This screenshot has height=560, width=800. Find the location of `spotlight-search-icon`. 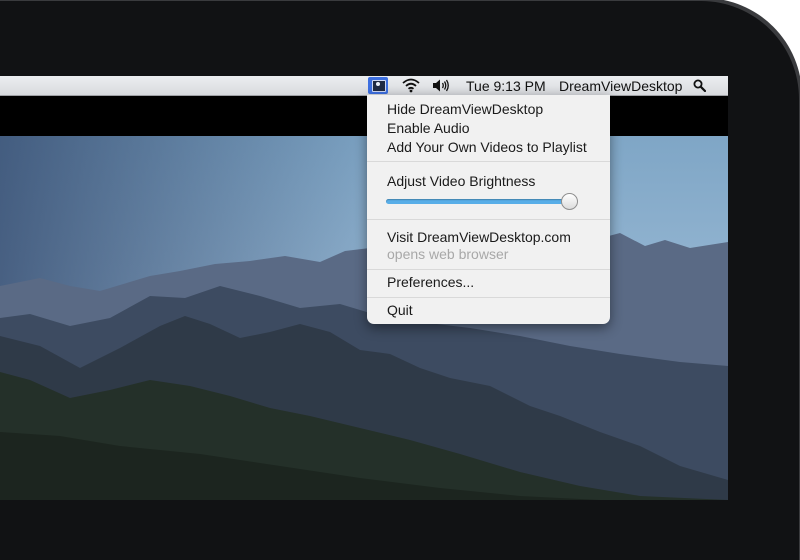

spotlight-search-icon is located at coordinates (699, 85).